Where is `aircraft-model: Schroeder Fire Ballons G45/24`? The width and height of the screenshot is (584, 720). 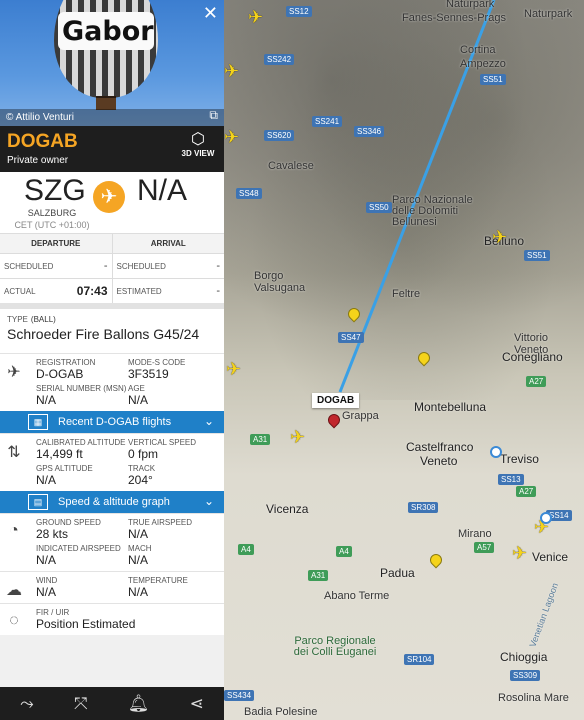 aircraft-model: Schroeder Fire Ballons G45/24 is located at coordinates (103, 334).